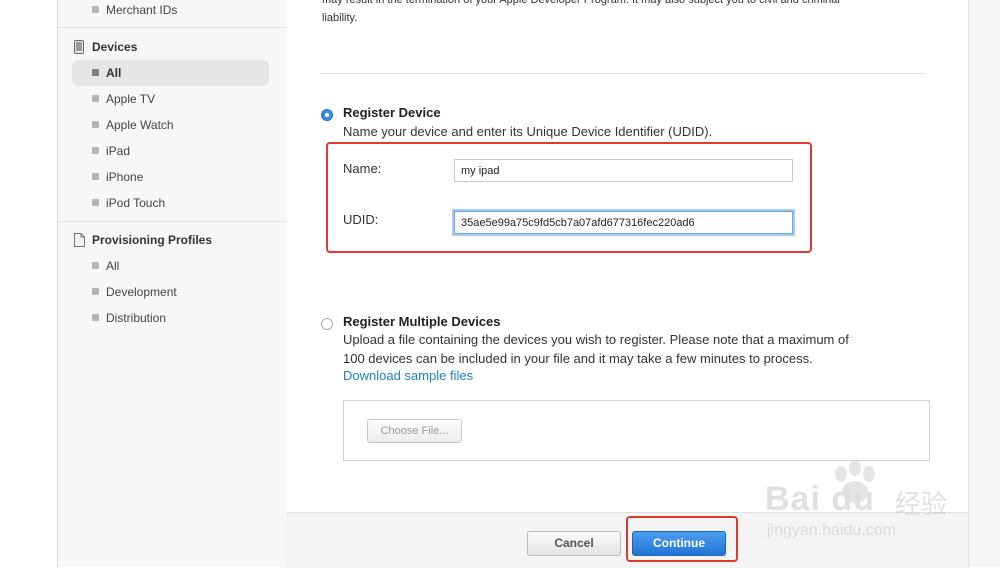 This screenshot has width=1000, height=568. What do you see at coordinates (125, 177) in the screenshot?
I see `sidebar-item-label: iPhone` at bounding box center [125, 177].